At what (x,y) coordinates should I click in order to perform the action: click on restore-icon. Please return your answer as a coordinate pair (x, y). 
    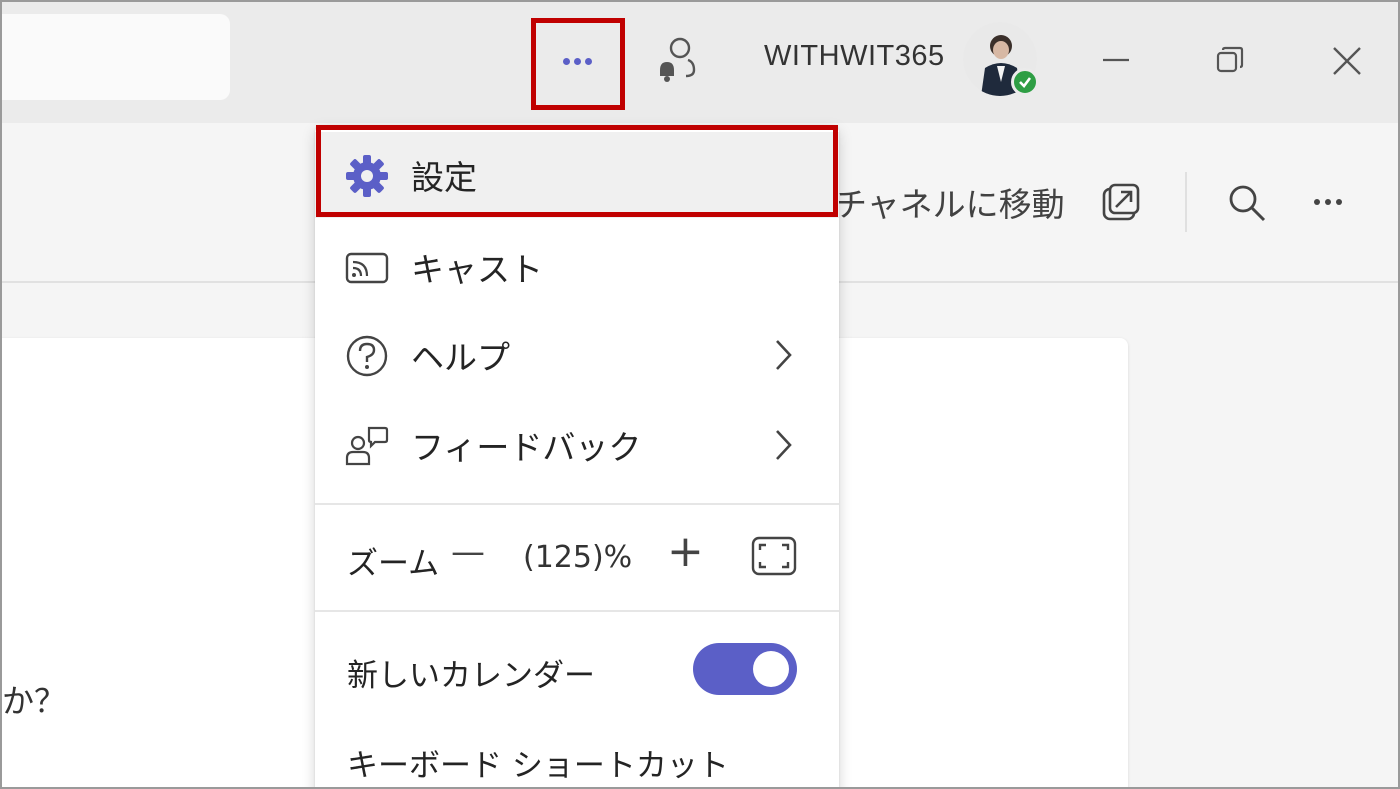
    Looking at the image, I should click on (1230, 60).